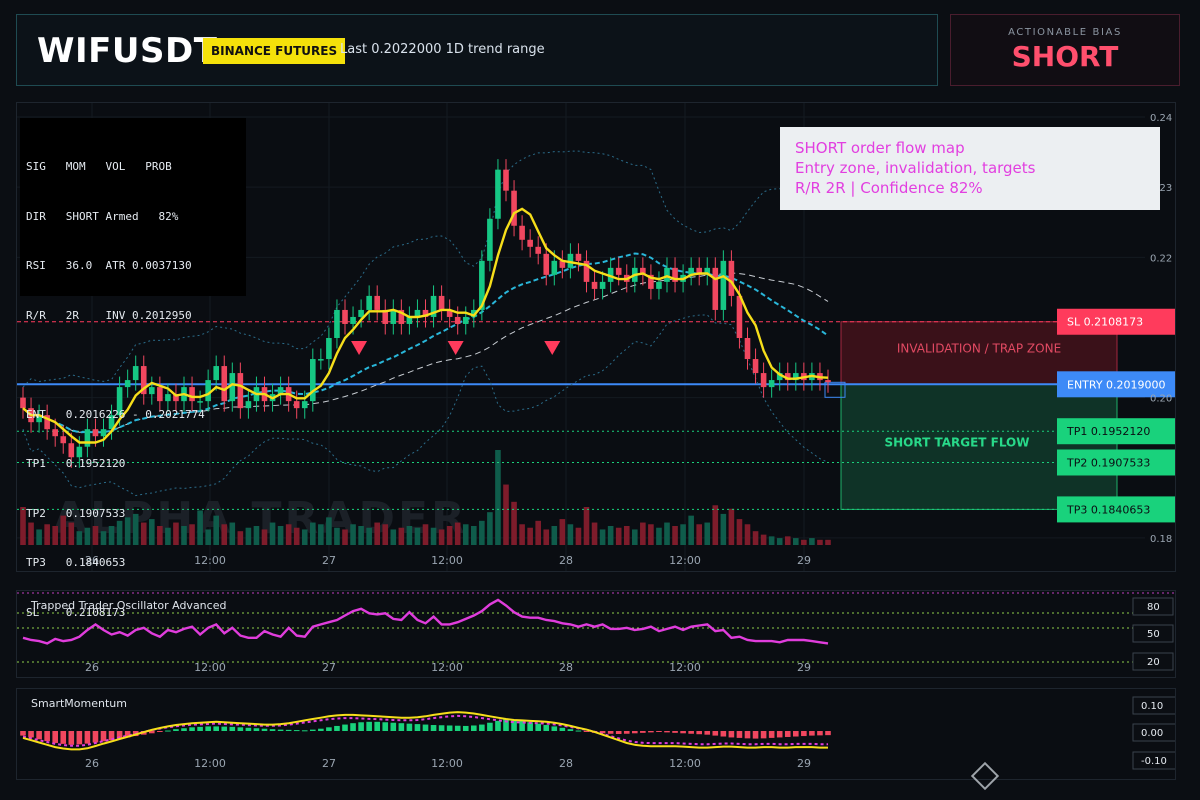 The width and height of the screenshot is (1200, 800). What do you see at coordinates (1105, 322) in the screenshot?
I see `level-tag-label: SL 0.2108173` at bounding box center [1105, 322].